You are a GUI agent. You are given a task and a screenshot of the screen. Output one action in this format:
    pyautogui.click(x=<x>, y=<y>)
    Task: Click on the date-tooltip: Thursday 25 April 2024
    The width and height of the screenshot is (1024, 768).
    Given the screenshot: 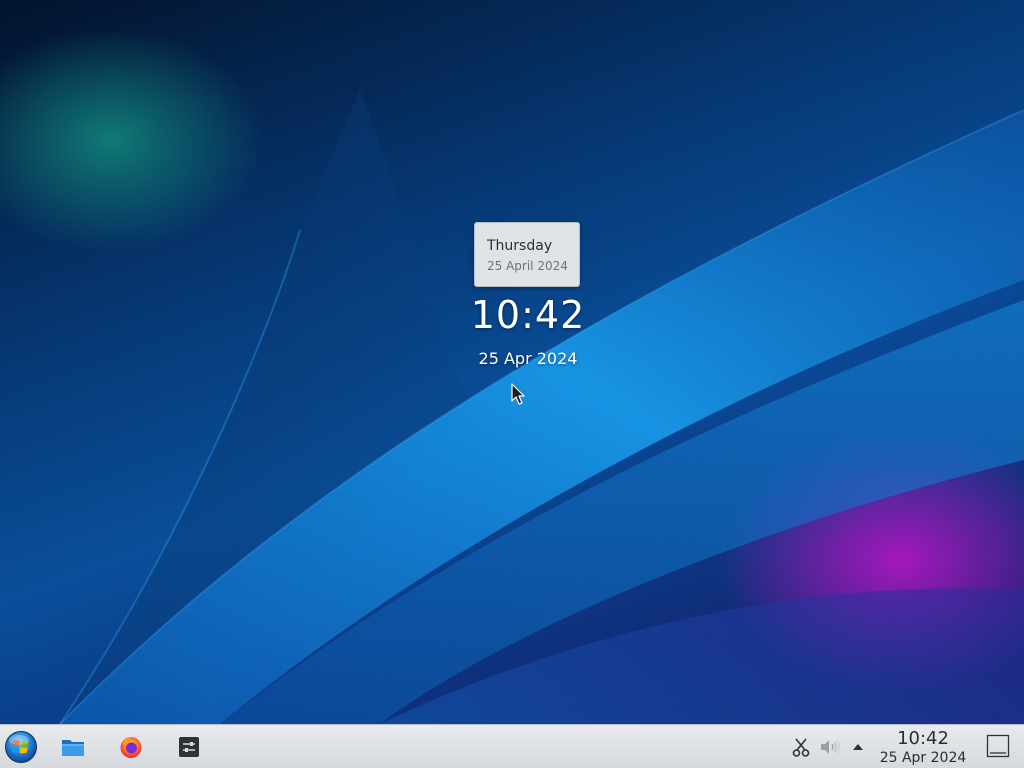 What is the action you would take?
    pyautogui.click(x=527, y=254)
    